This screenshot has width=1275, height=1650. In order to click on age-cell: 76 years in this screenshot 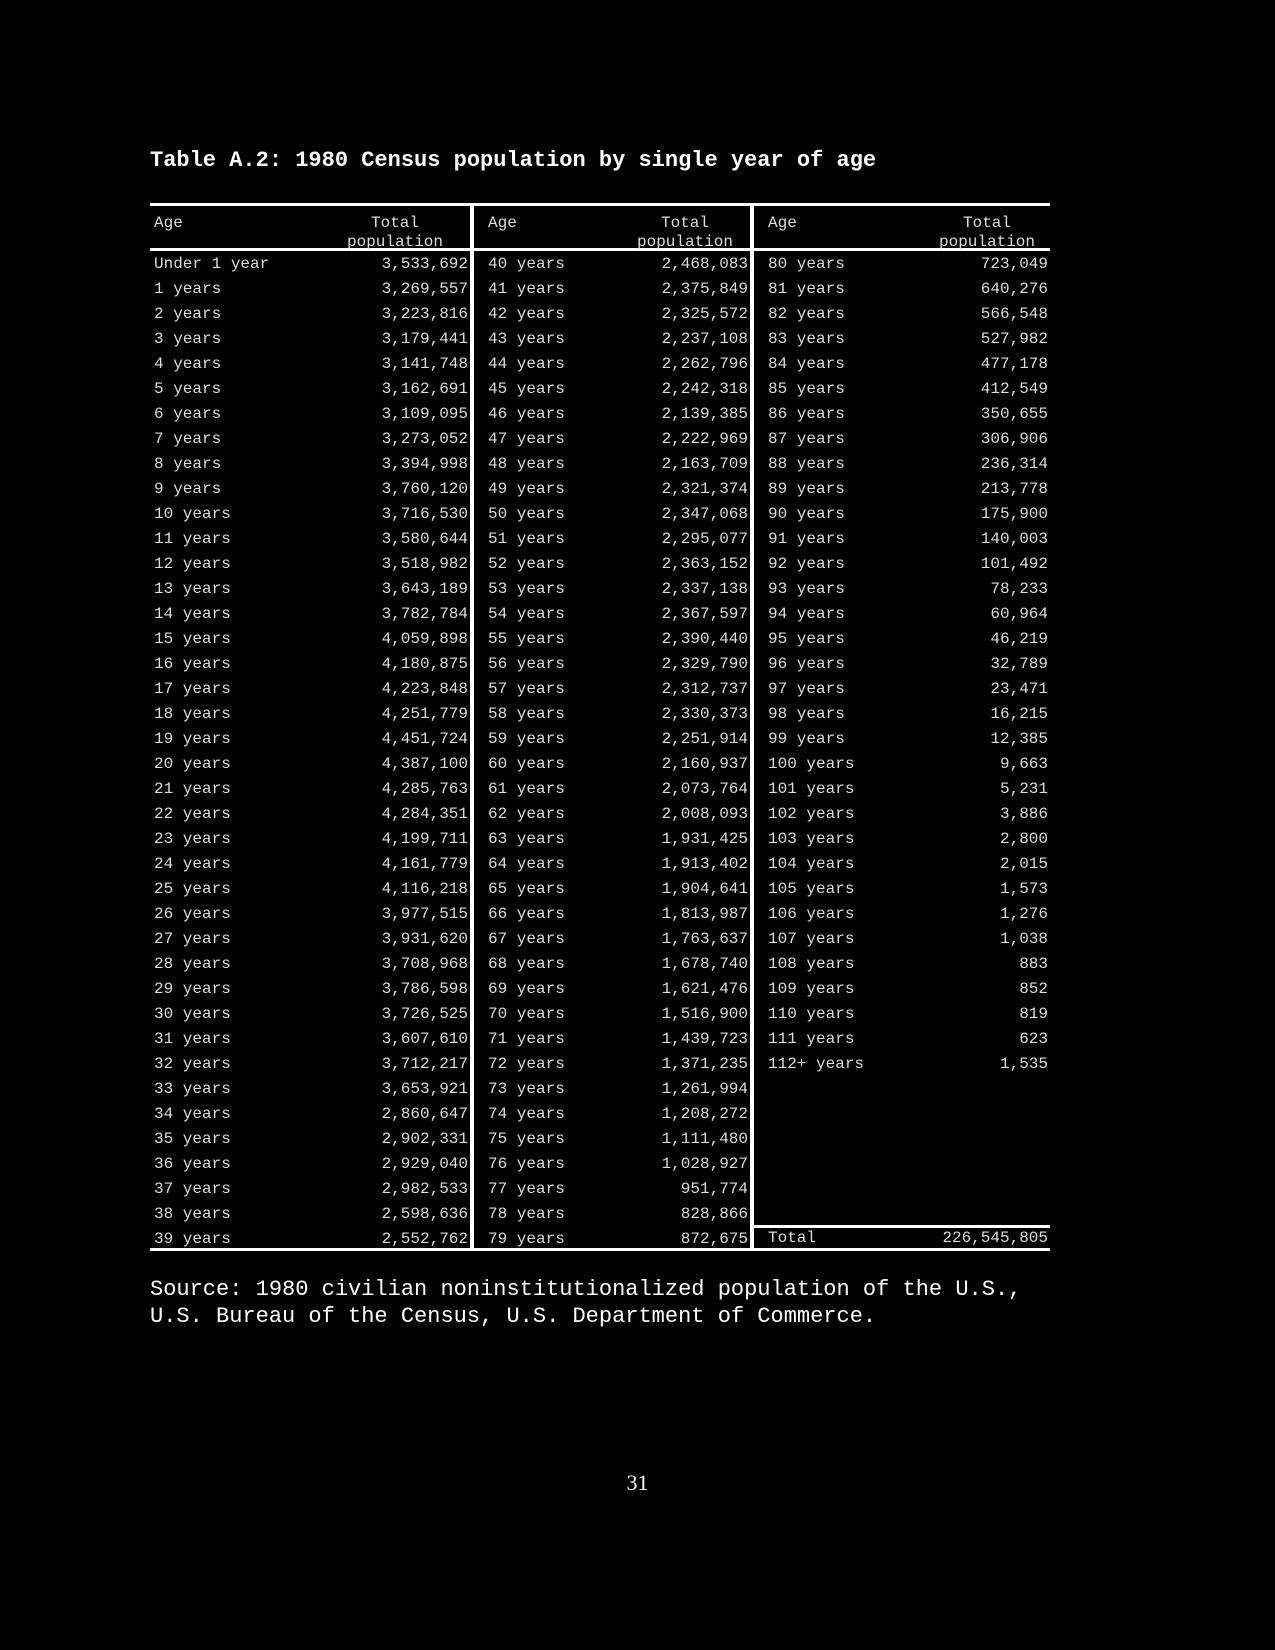, I will do `click(526, 1164)`.